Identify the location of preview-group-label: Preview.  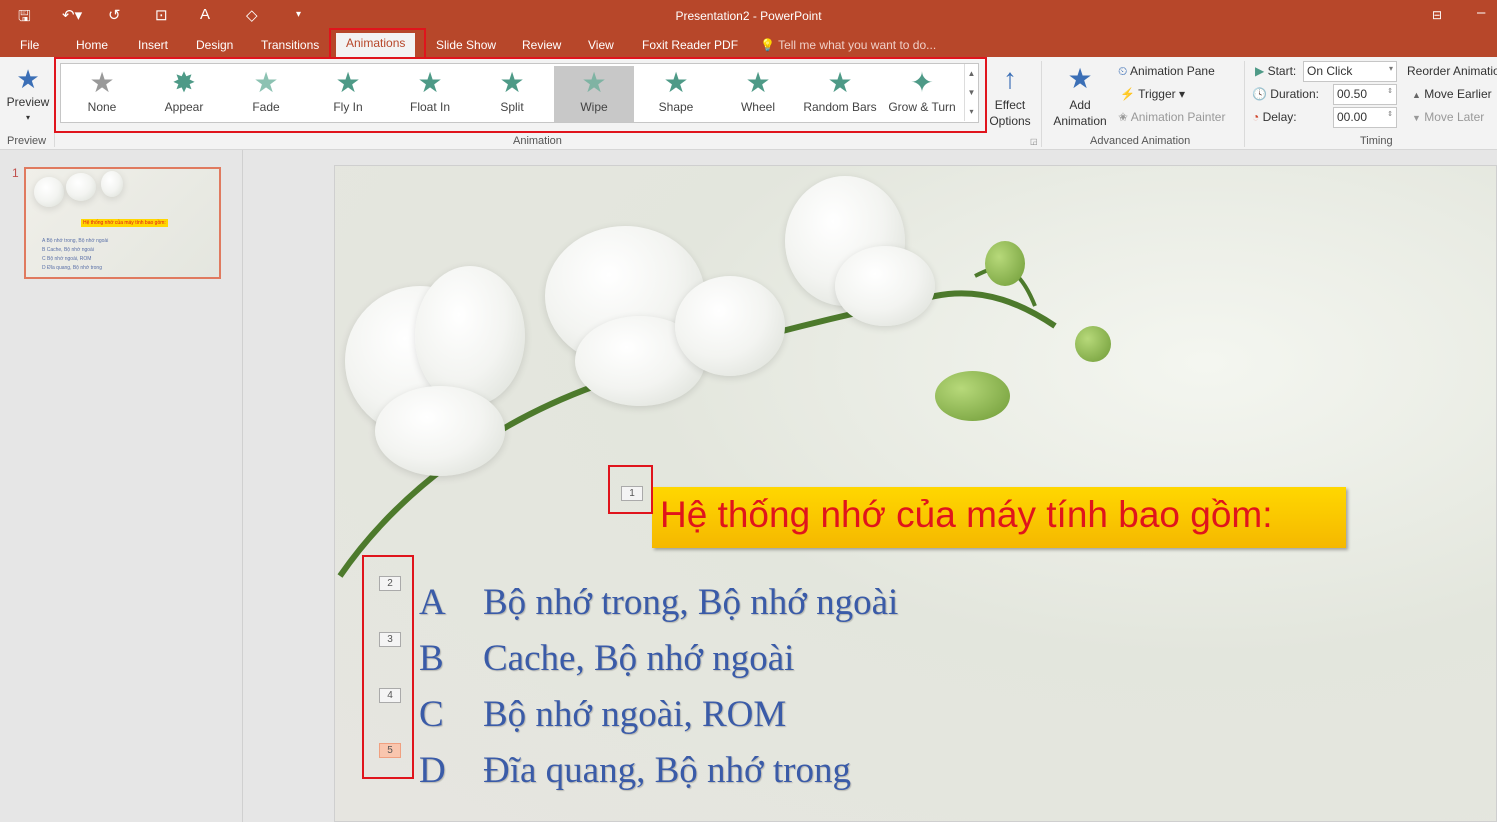
(27, 141).